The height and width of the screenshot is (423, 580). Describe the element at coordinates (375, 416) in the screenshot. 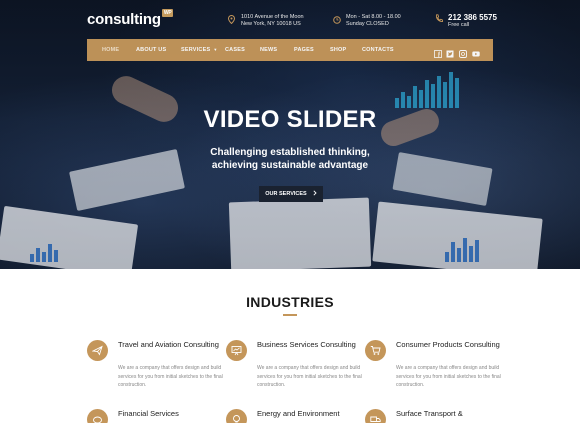

I see `truck-icon` at that location.